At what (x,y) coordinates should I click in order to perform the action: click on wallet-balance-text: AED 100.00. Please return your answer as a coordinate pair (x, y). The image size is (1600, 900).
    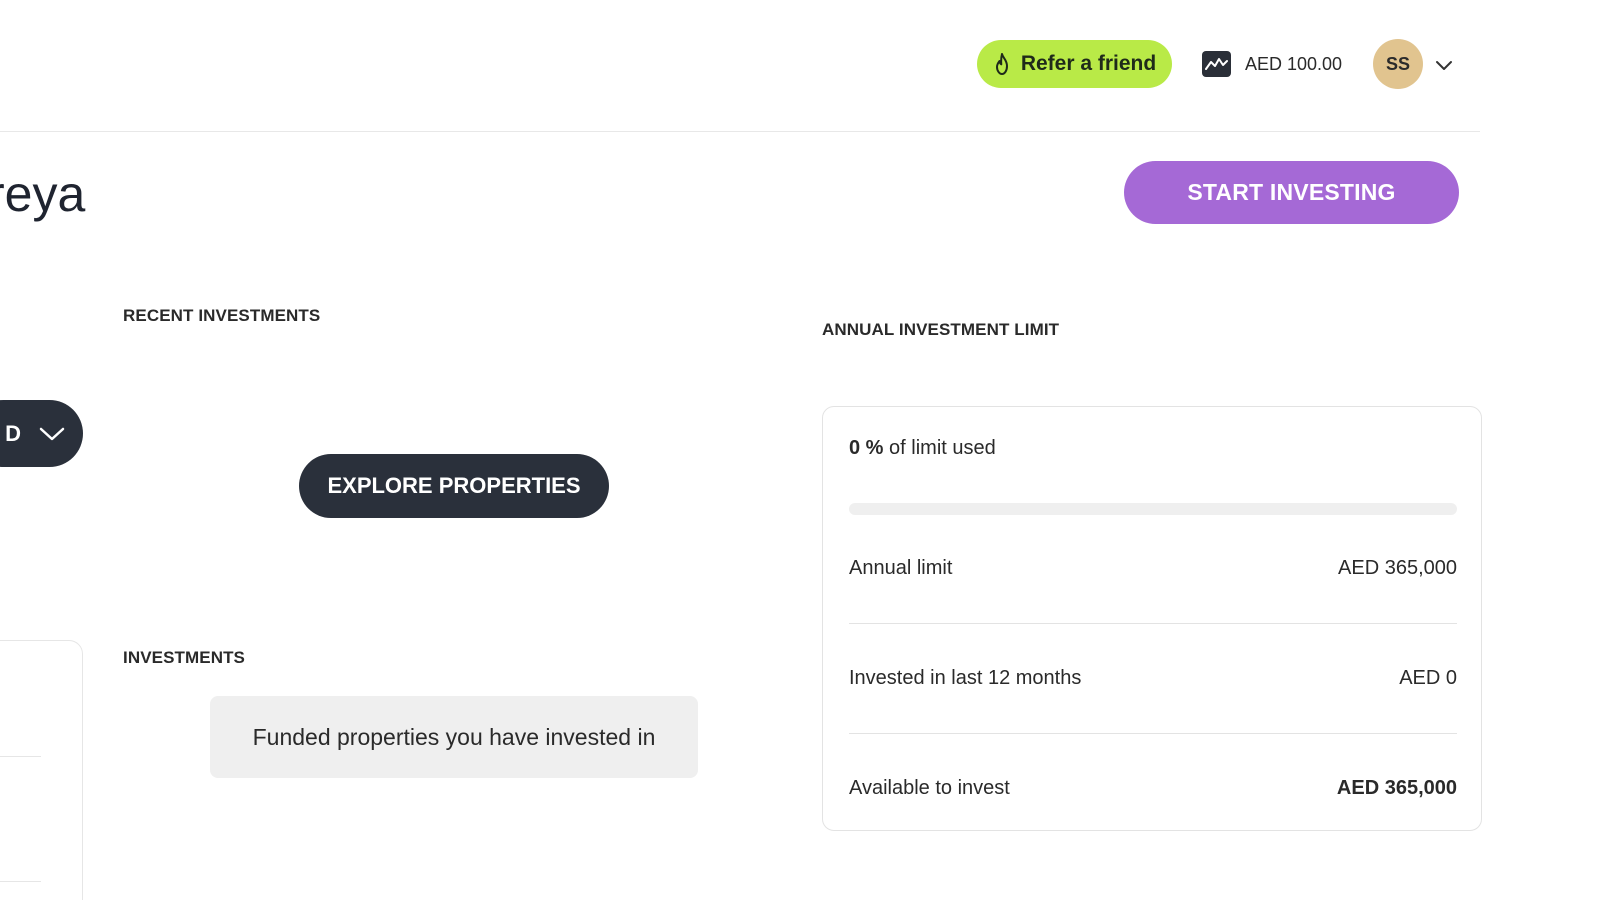
    Looking at the image, I should click on (1294, 63).